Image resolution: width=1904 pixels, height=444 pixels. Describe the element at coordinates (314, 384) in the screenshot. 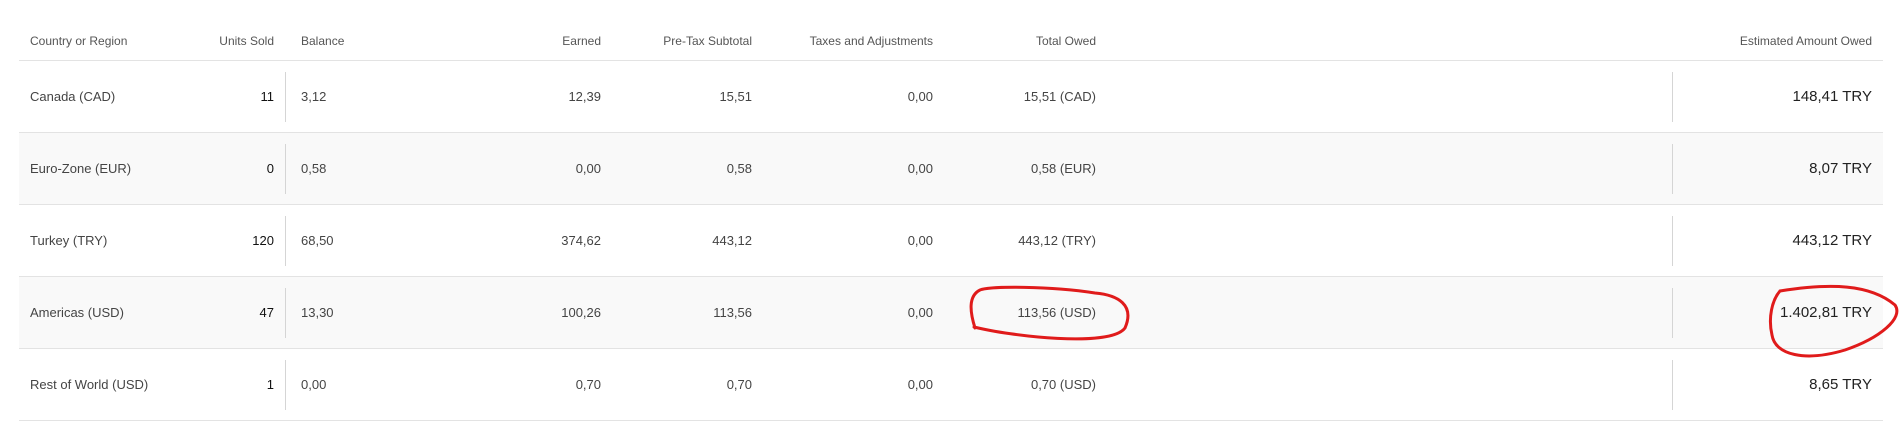

I see `balance-cell: 0,00` at that location.